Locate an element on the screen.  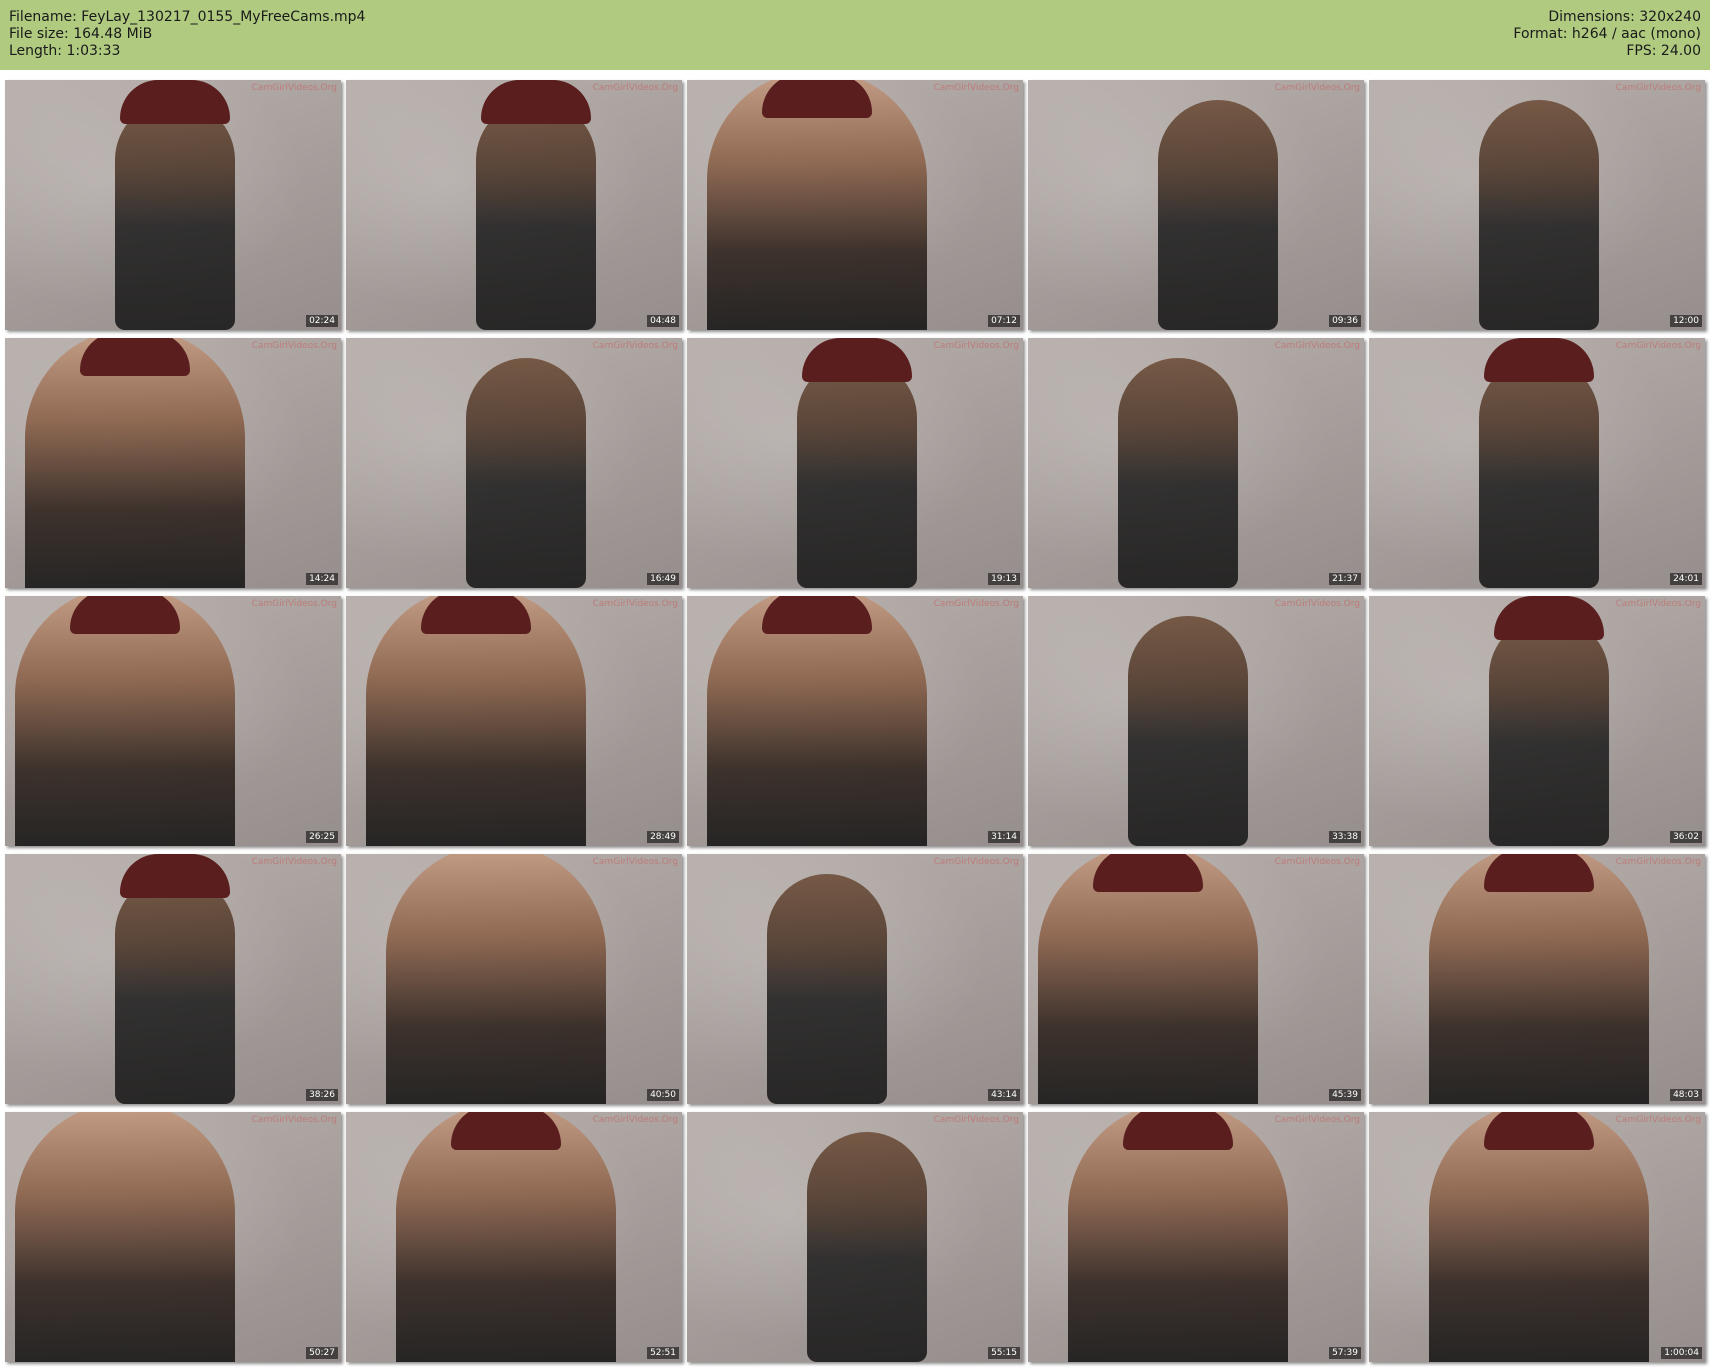
timestamp-label: 55:15 is located at coordinates (1004, 1353).